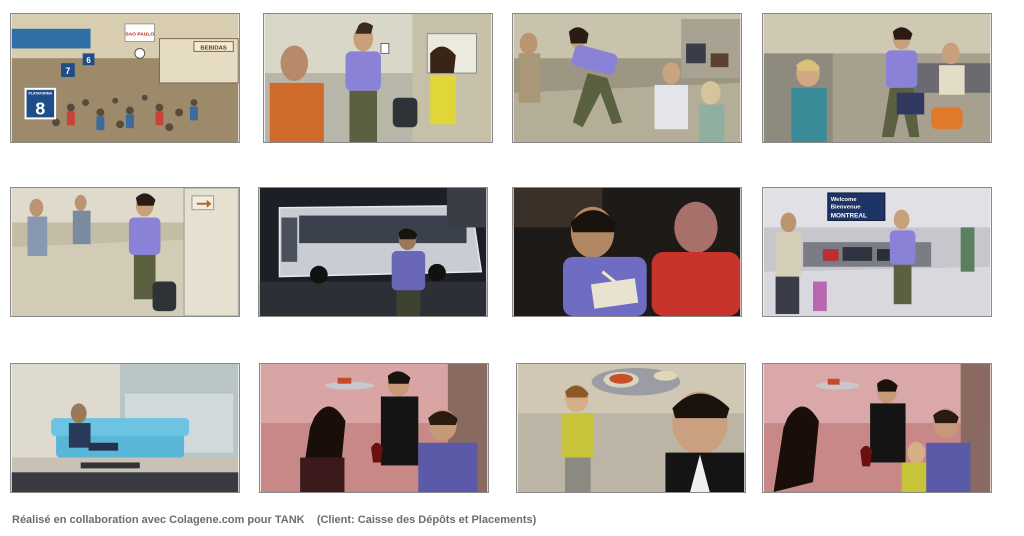 The height and width of the screenshot is (536, 1024). I want to click on bebidas-sign: BEBIDAS, so click(213, 48).